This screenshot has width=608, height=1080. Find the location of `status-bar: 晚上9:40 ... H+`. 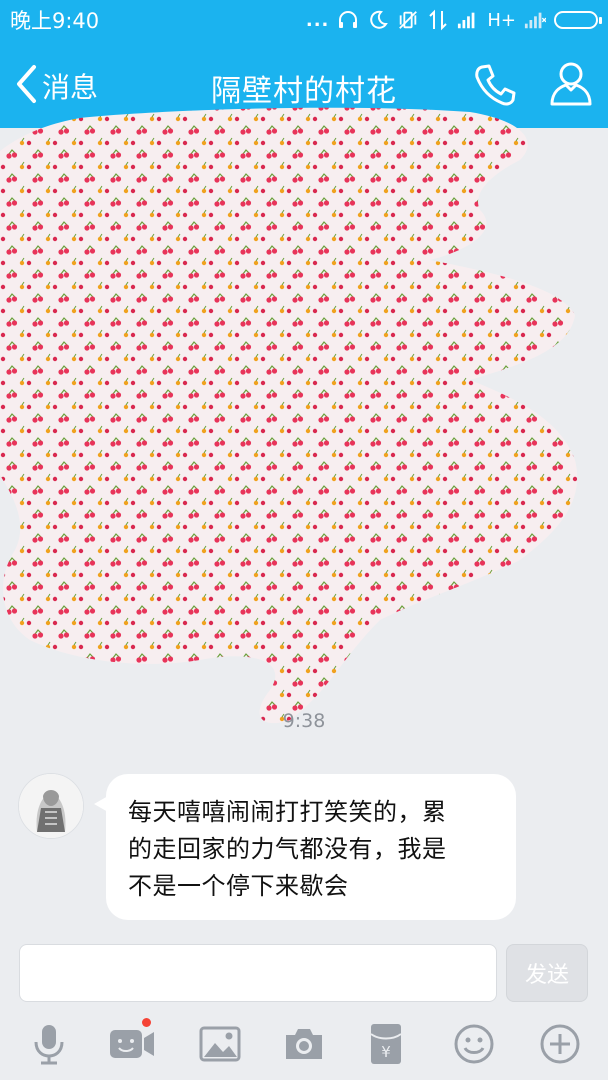

status-bar: 晚上9:40 ... H+ is located at coordinates (304, 20).